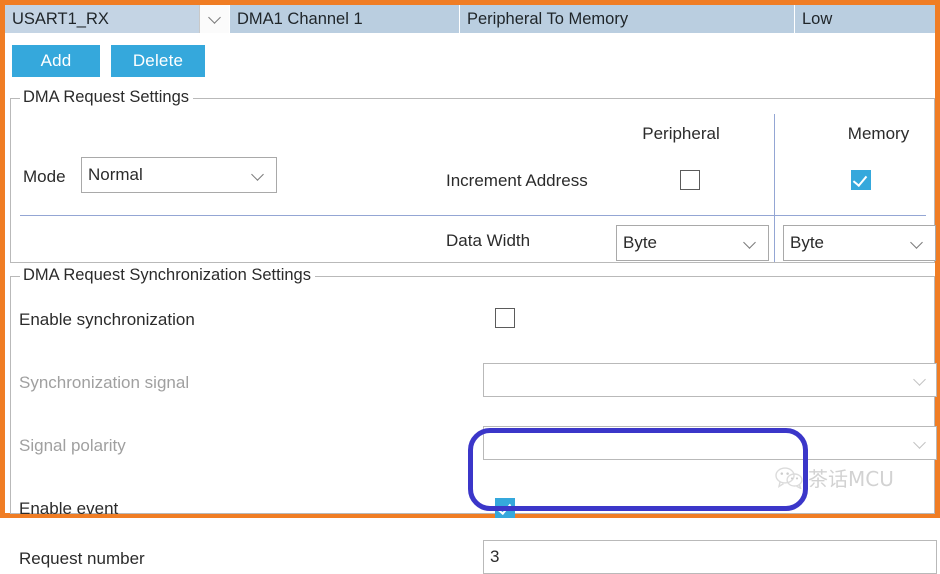 The height and width of the screenshot is (574, 940). What do you see at coordinates (179, 175) in the screenshot?
I see `mode-select: Normal` at bounding box center [179, 175].